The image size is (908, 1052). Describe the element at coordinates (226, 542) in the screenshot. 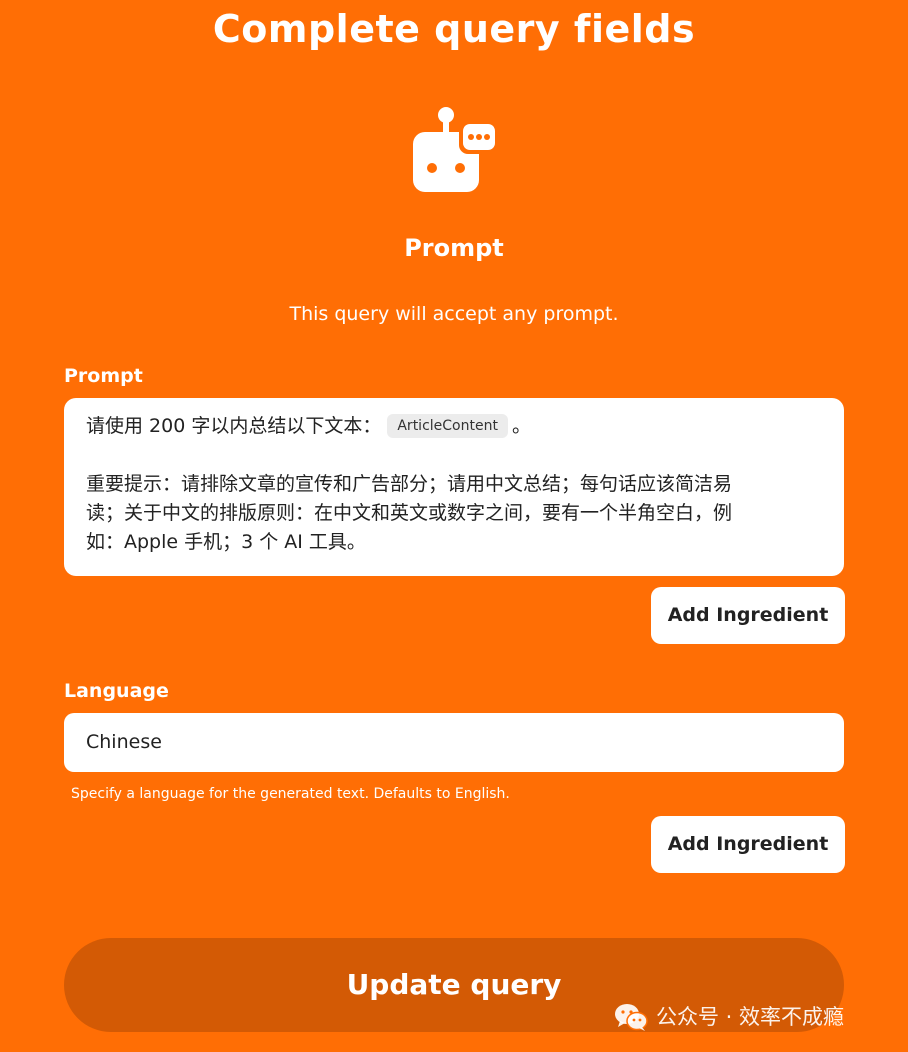

I see `prompt-line-4: 如：Apple 手机；3 个 AI 工具。` at that location.